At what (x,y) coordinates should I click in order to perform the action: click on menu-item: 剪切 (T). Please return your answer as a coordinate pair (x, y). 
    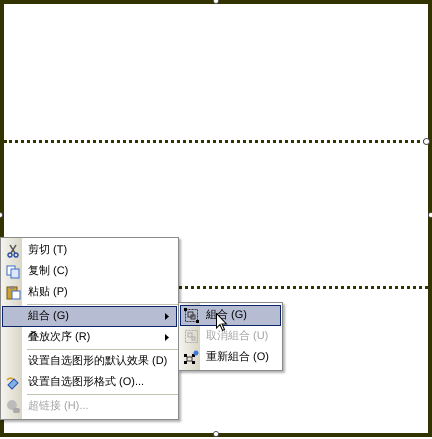
    Looking at the image, I should click on (89, 250).